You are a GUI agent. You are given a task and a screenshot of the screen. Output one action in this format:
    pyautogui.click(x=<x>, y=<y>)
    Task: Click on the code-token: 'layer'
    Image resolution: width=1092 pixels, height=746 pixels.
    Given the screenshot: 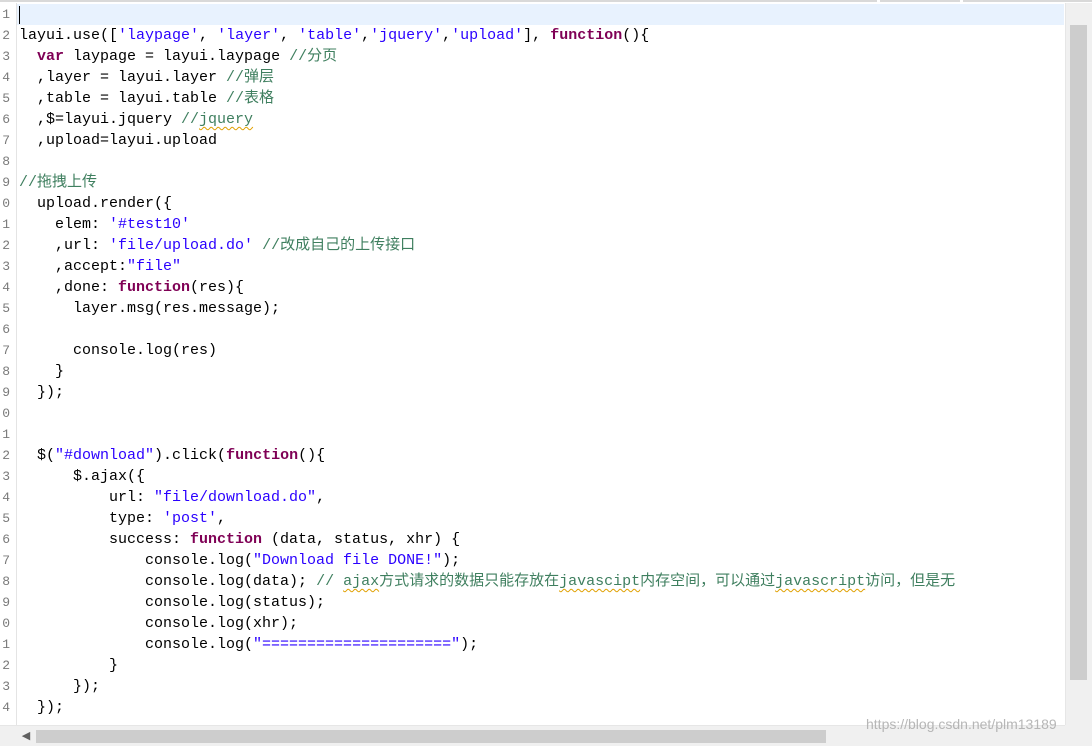 What is the action you would take?
    pyautogui.click(x=249, y=35)
    